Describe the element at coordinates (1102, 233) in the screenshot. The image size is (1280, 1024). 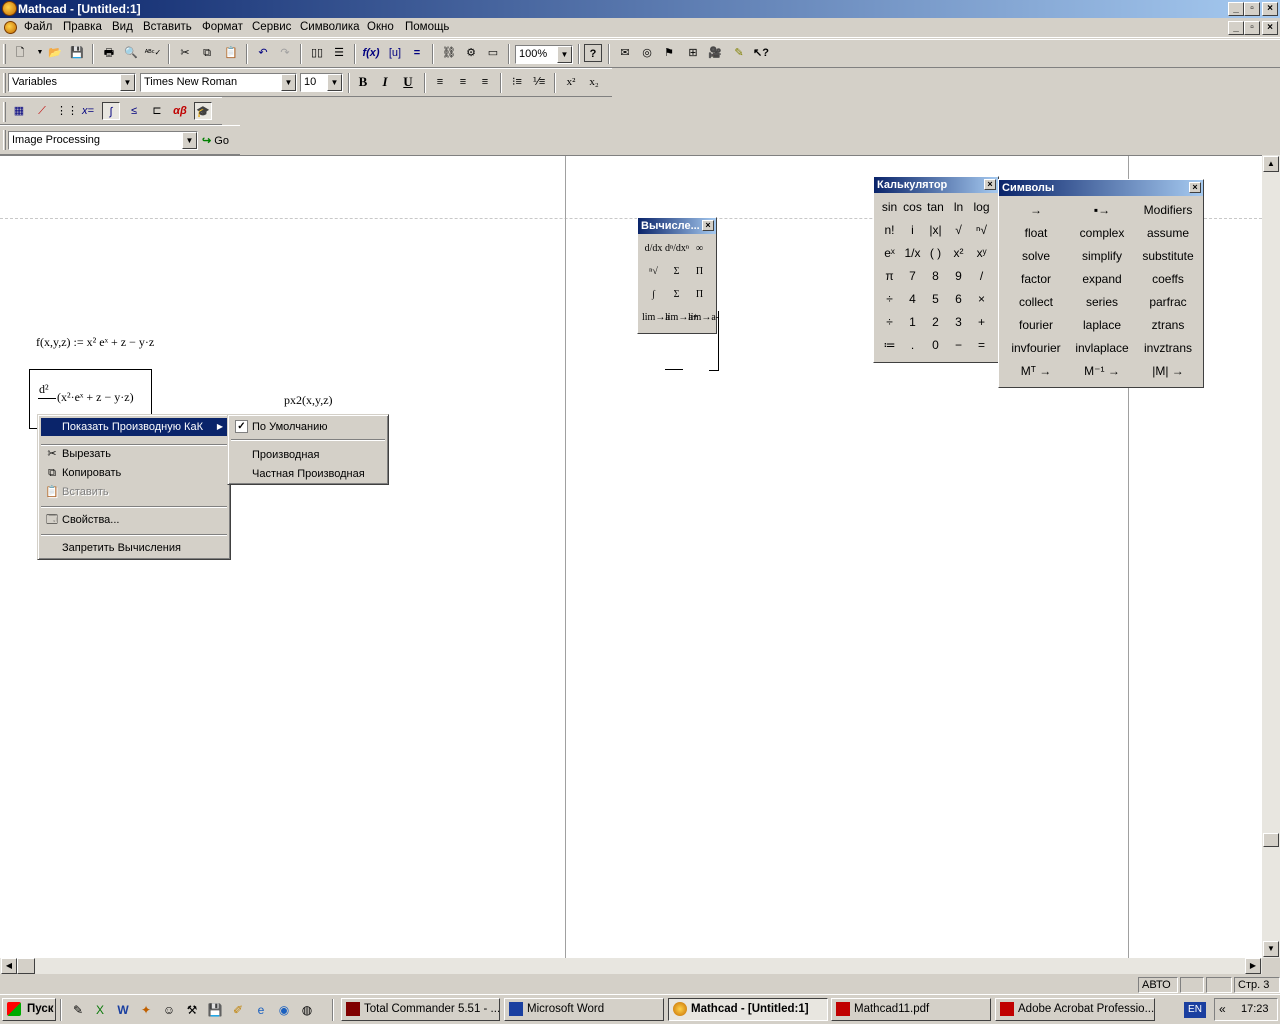
I see `symbolic-keyword-button: complex` at that location.